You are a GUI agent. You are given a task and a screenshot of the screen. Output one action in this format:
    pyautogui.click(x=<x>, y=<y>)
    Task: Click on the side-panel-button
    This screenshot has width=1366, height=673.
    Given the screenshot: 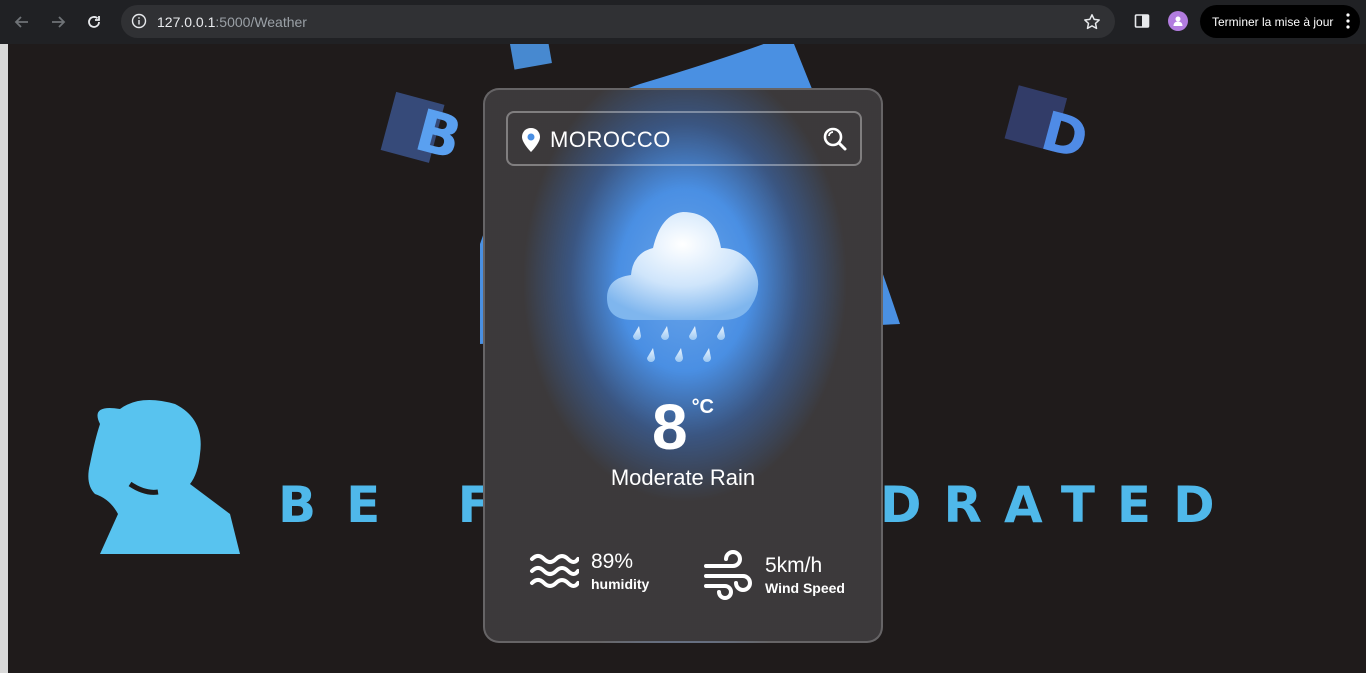 What is the action you would take?
    pyautogui.click(x=1142, y=21)
    